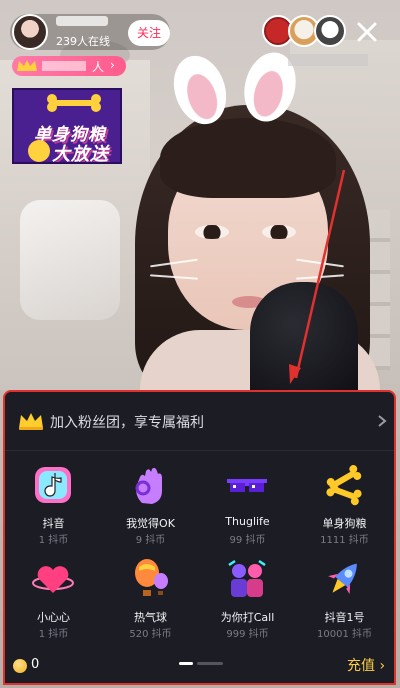  Describe the element at coordinates (304, 32) in the screenshot. I see `audience-avatars` at that location.